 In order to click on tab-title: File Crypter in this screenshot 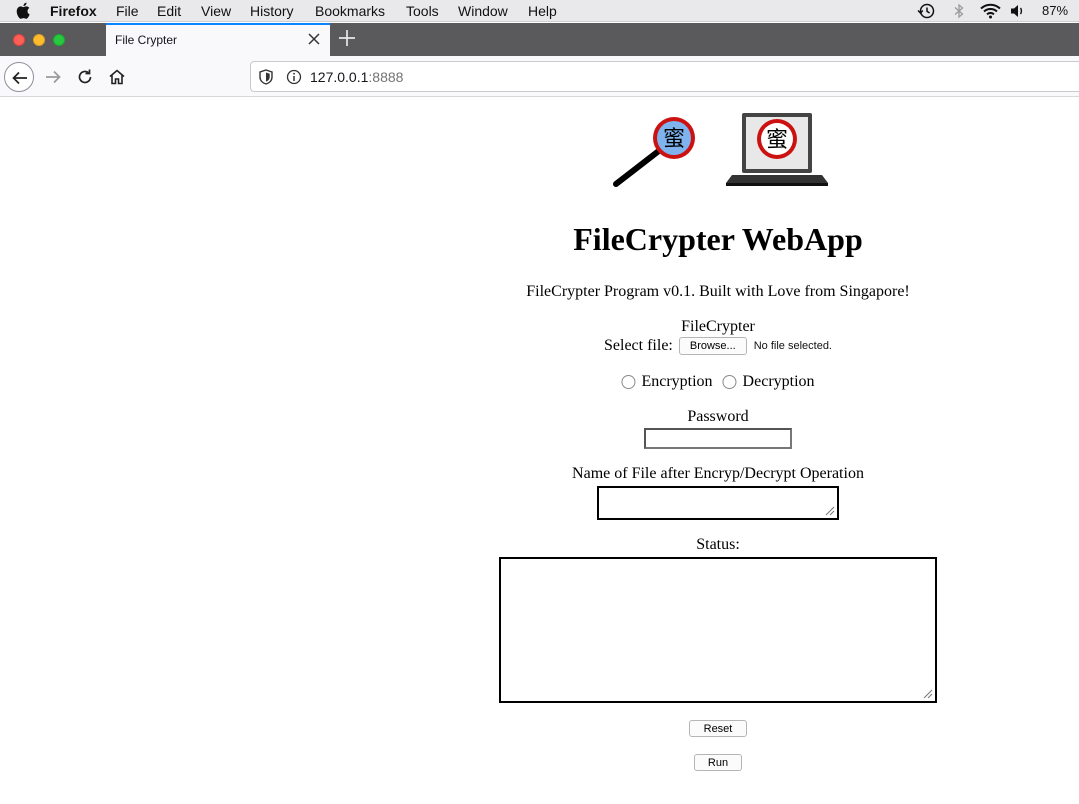, I will do `click(146, 40)`.